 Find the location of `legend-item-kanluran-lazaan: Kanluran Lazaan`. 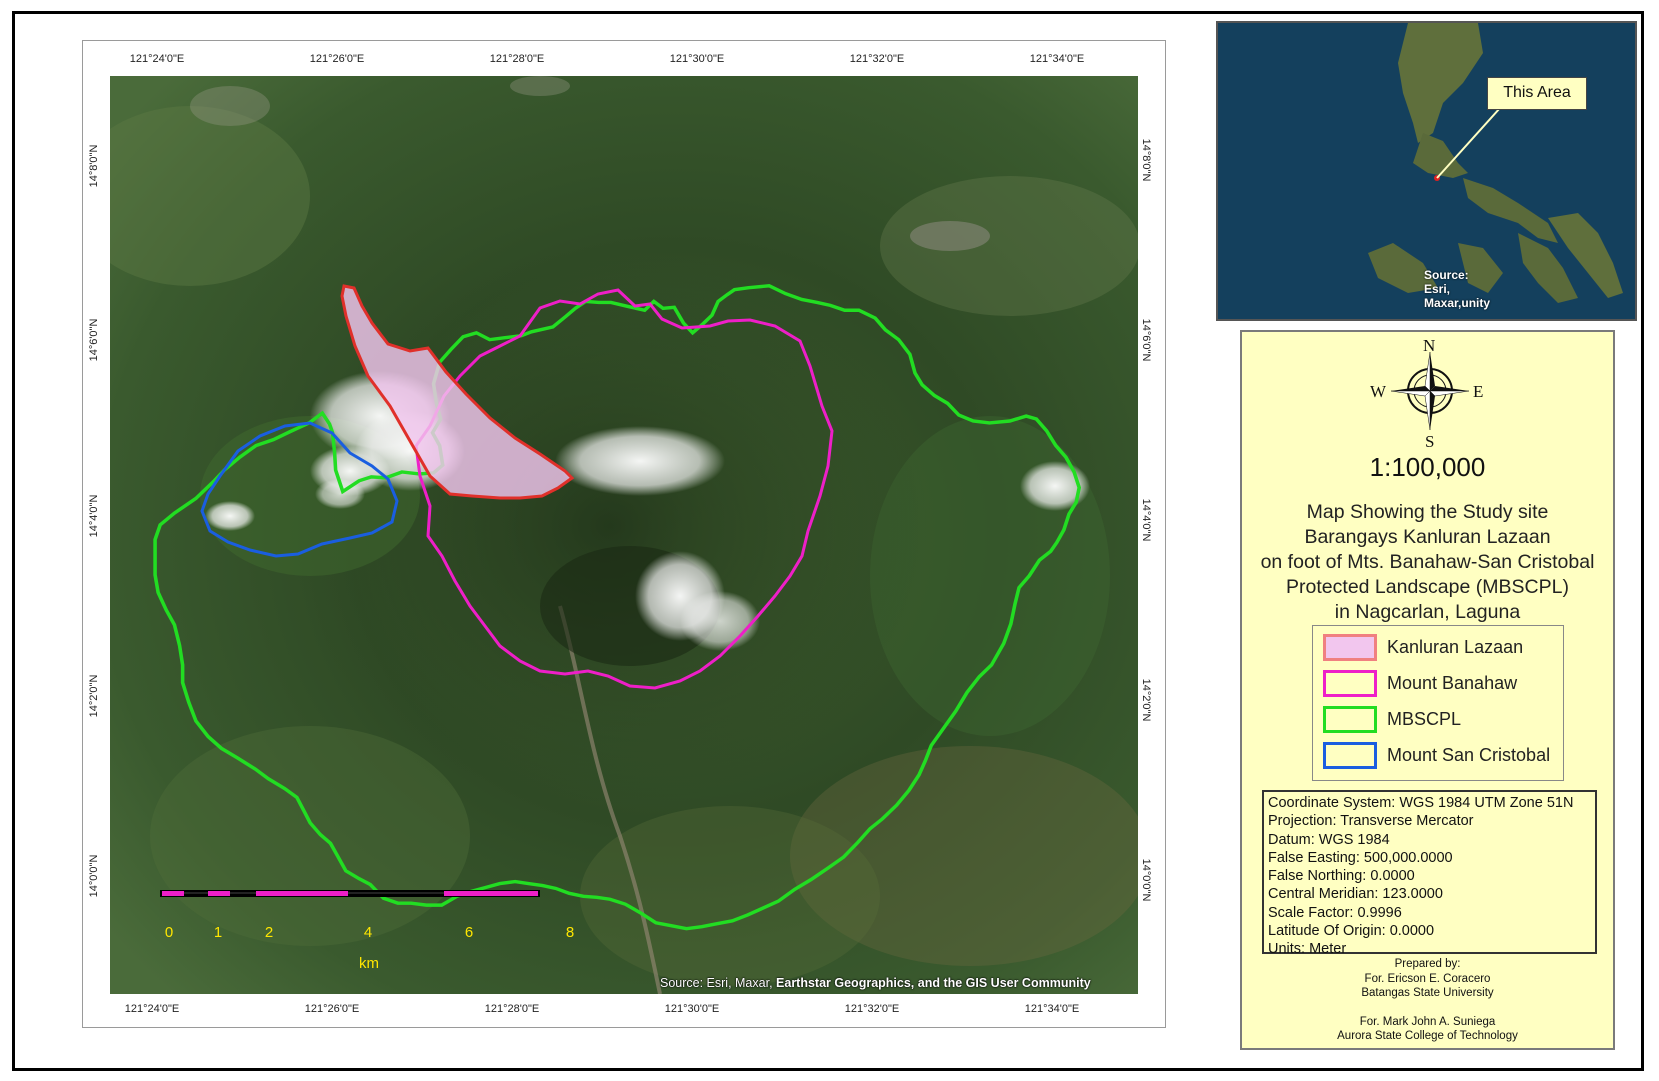

legend-item-kanluran-lazaan: Kanluran Lazaan is located at coordinates (1423, 647).